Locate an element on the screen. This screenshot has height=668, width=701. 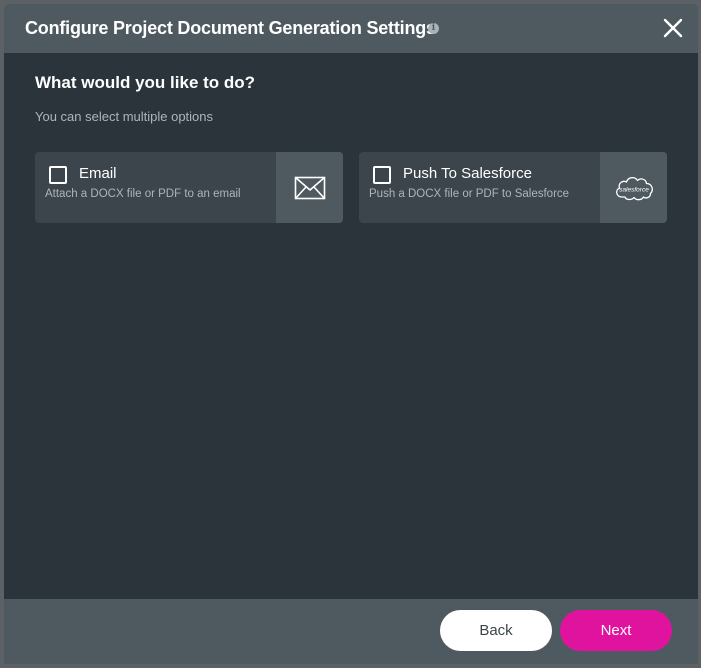
option-email-label: Email is located at coordinates (98, 173).